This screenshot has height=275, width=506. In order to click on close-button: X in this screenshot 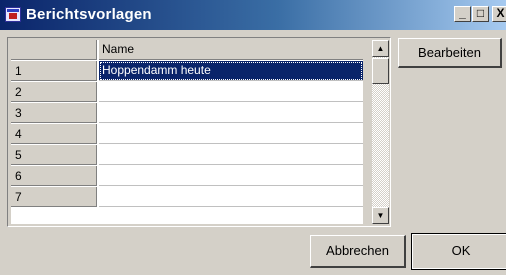, I will do `click(499, 14)`.